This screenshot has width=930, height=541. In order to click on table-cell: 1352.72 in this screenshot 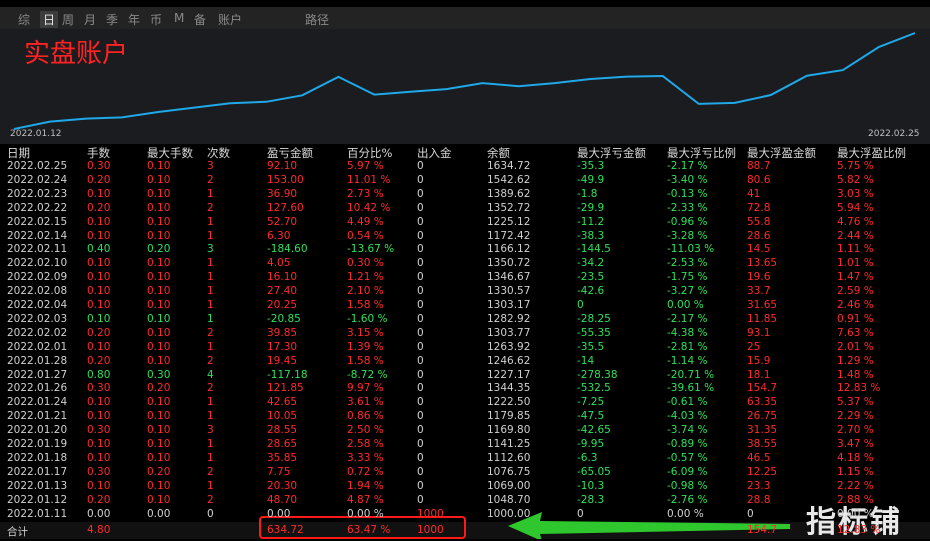, I will do `click(509, 207)`.